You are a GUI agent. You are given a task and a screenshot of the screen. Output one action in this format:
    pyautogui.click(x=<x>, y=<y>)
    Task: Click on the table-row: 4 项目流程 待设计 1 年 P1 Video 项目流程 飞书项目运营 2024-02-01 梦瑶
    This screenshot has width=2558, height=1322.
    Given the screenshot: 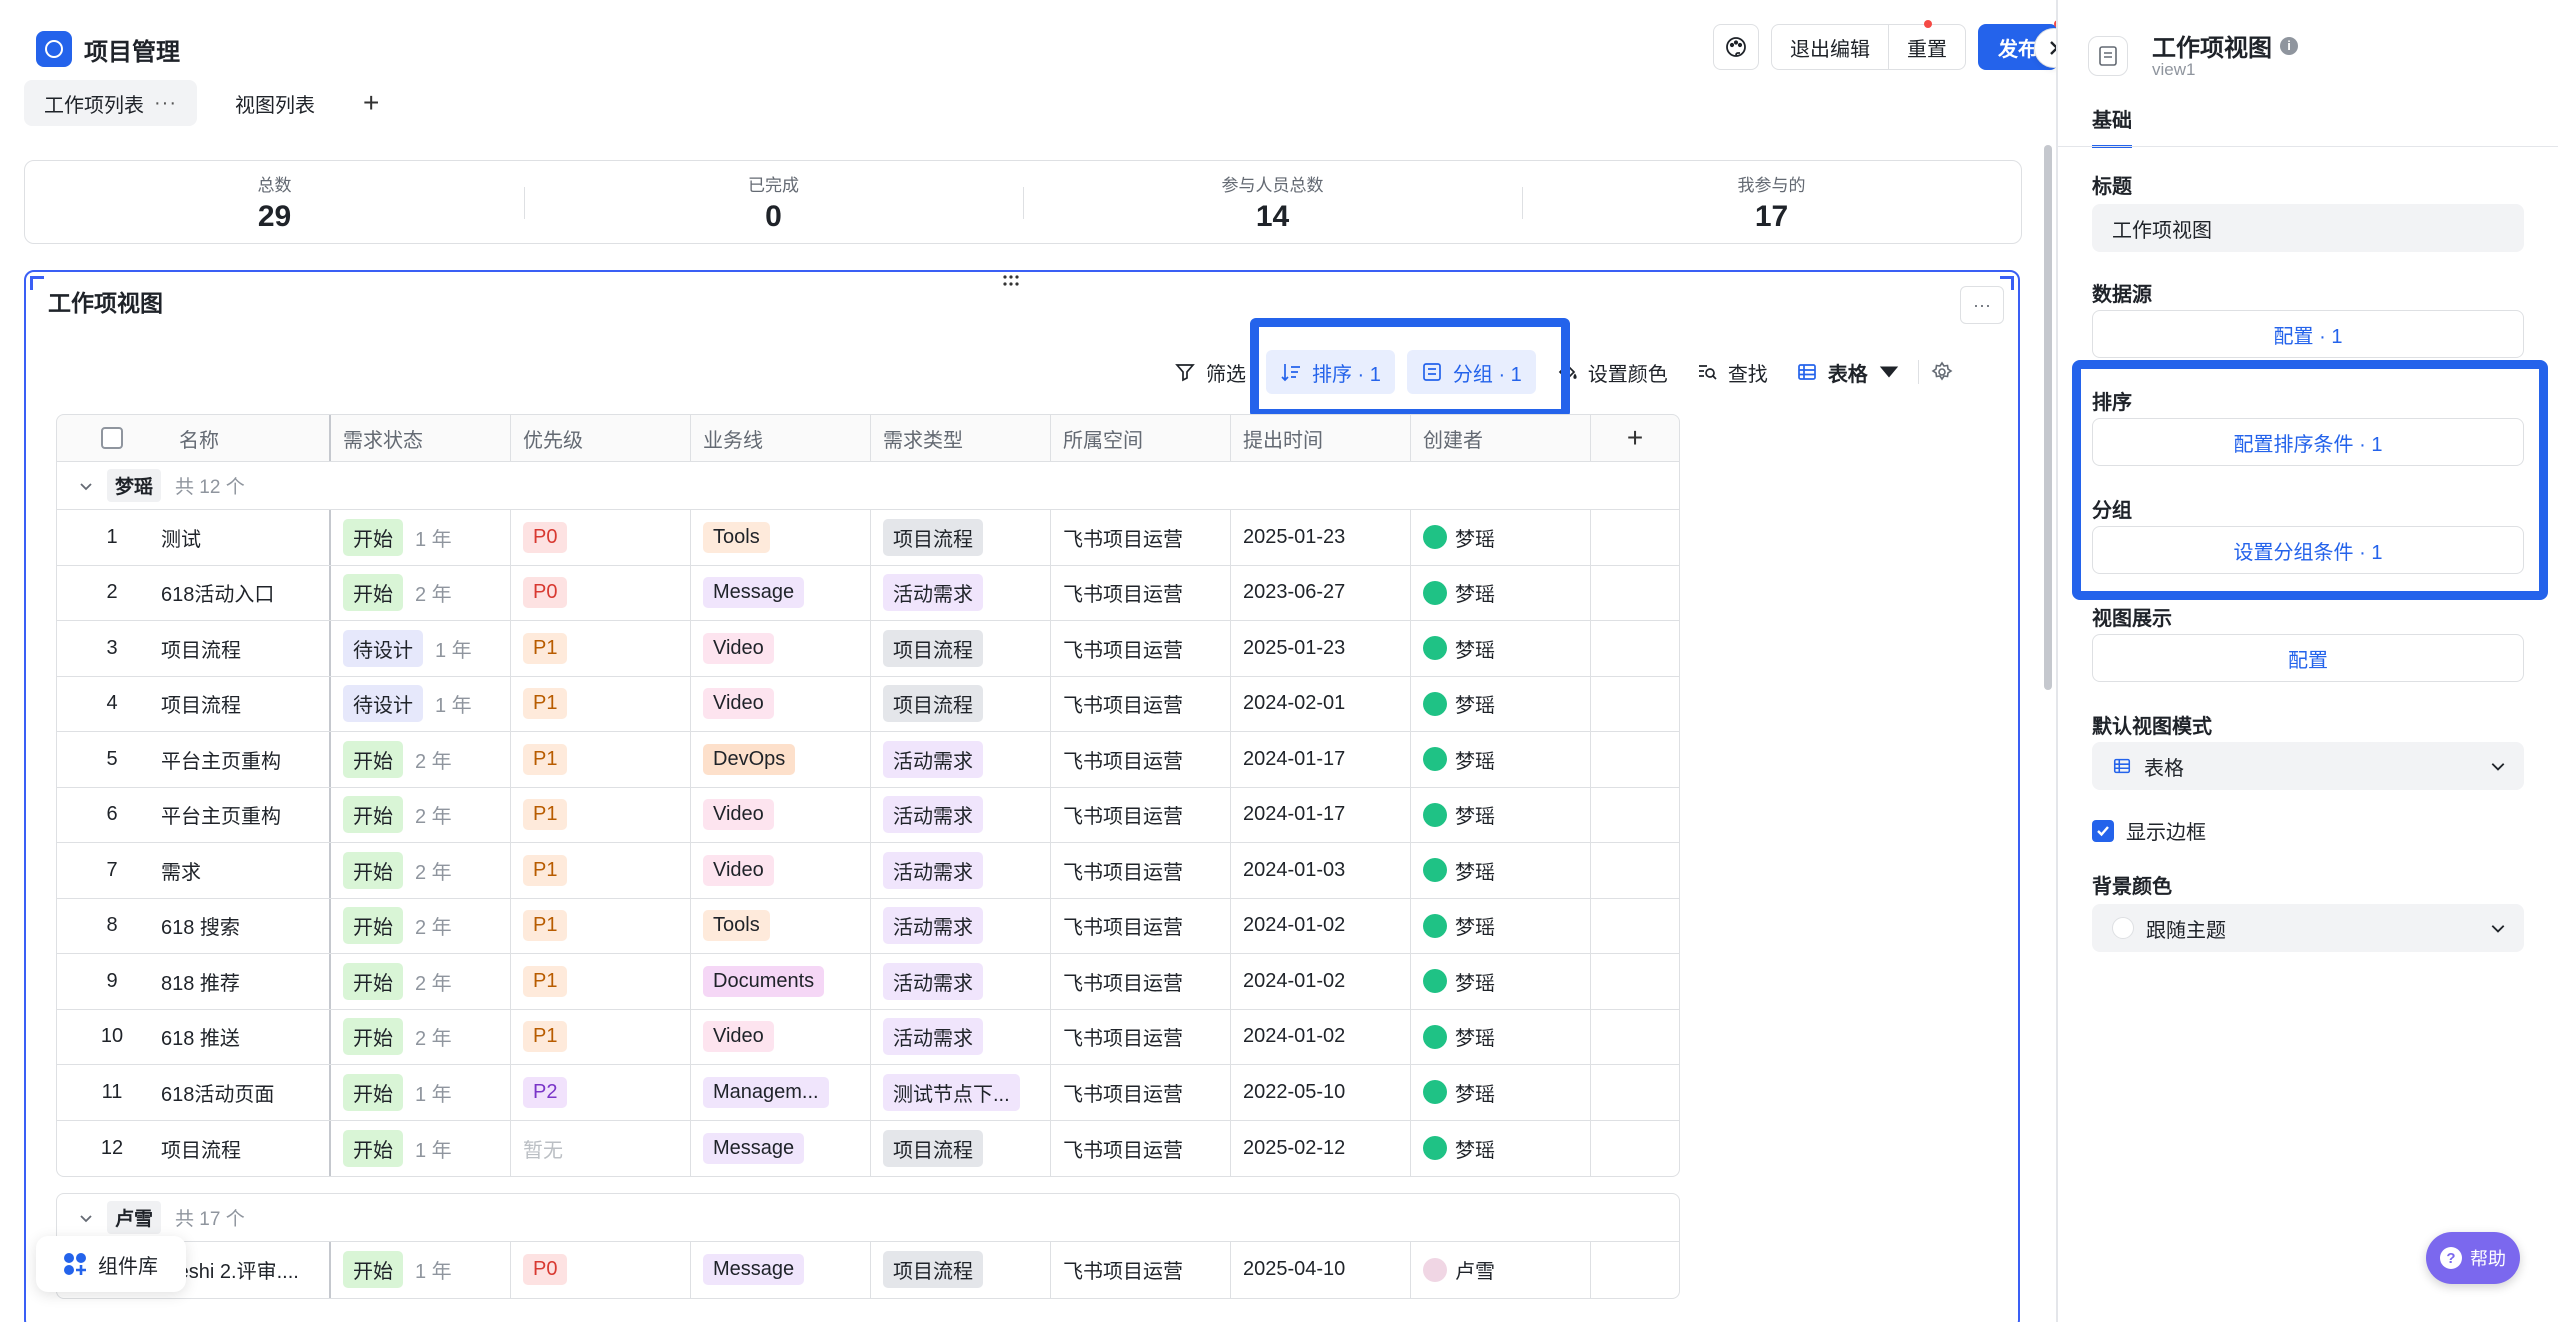 What is the action you would take?
    pyautogui.click(x=868, y=704)
    